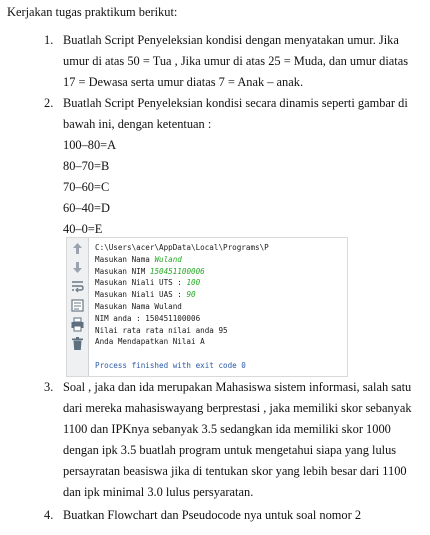  Describe the element at coordinates (150, 342) in the screenshot. I see `console-grade-line: Anda Mendapatkan Nilai A` at that location.